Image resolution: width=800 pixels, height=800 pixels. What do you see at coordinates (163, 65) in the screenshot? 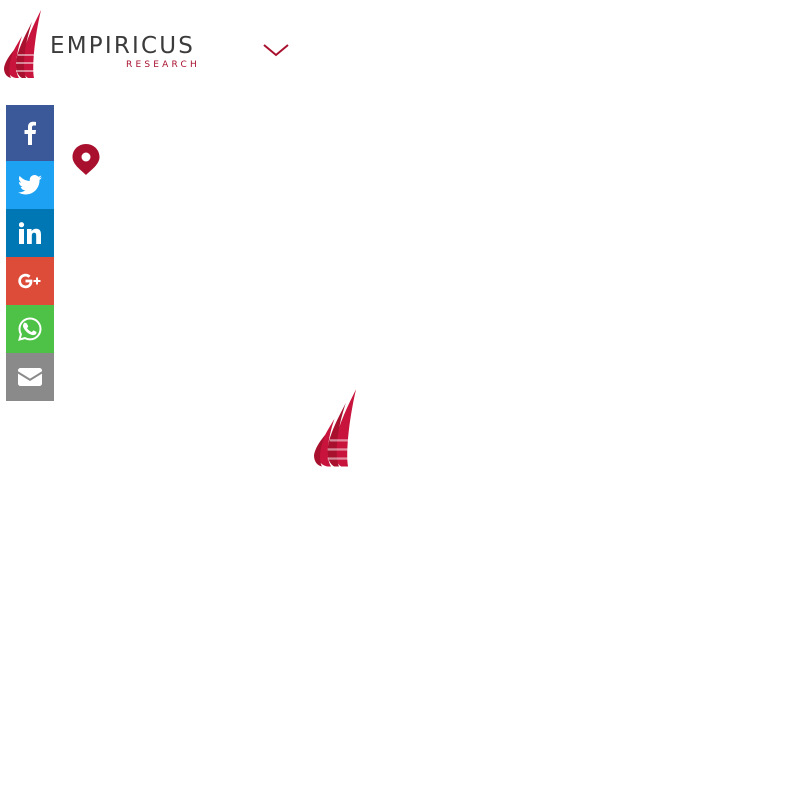
I see `brand-sub: RESEARCH` at bounding box center [163, 65].